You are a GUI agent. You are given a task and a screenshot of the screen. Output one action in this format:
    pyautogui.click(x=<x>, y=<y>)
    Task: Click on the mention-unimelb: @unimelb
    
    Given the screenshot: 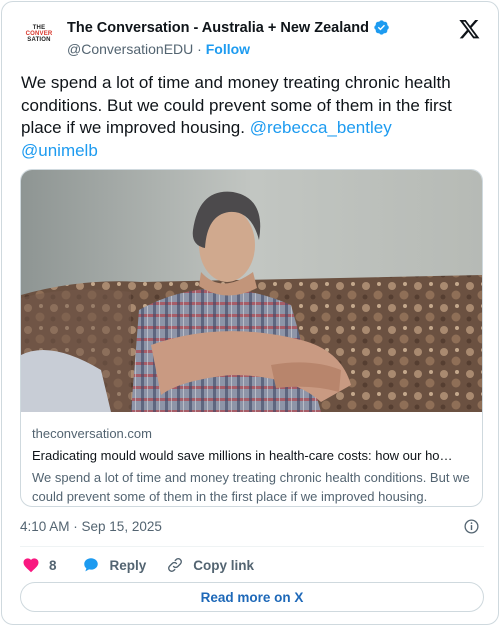 What is the action you would take?
    pyautogui.click(x=59, y=150)
    